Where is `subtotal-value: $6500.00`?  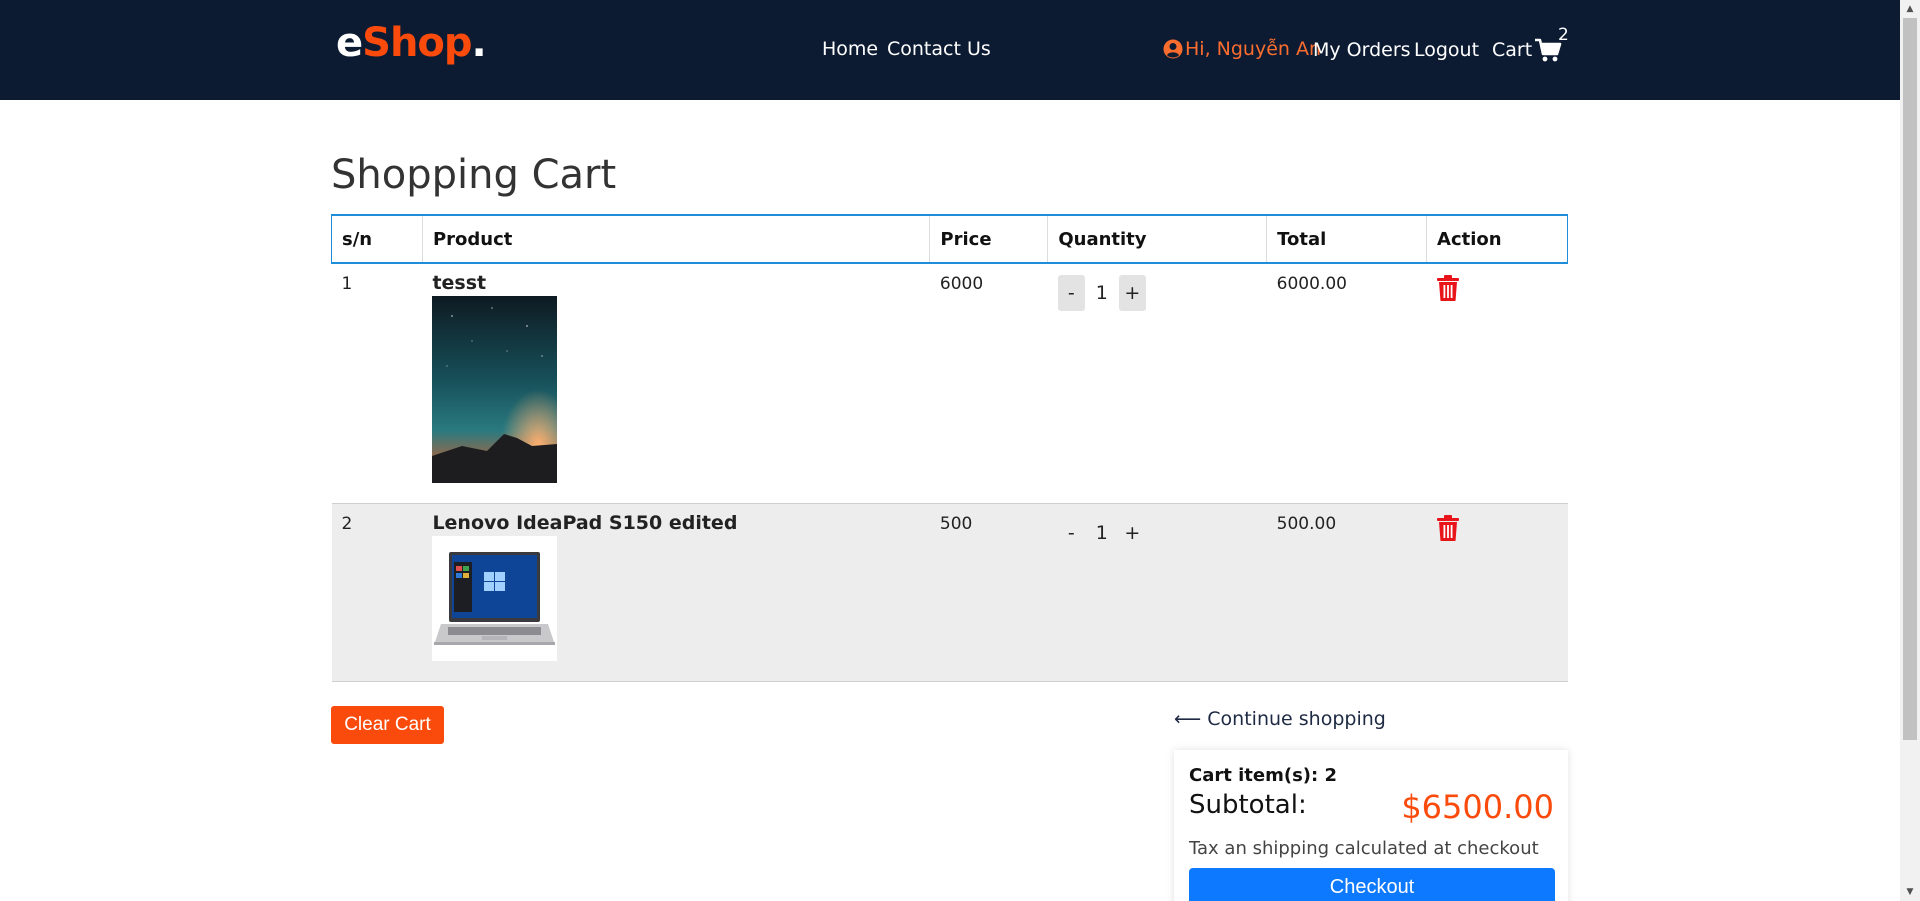 subtotal-value: $6500.00 is located at coordinates (1477, 807).